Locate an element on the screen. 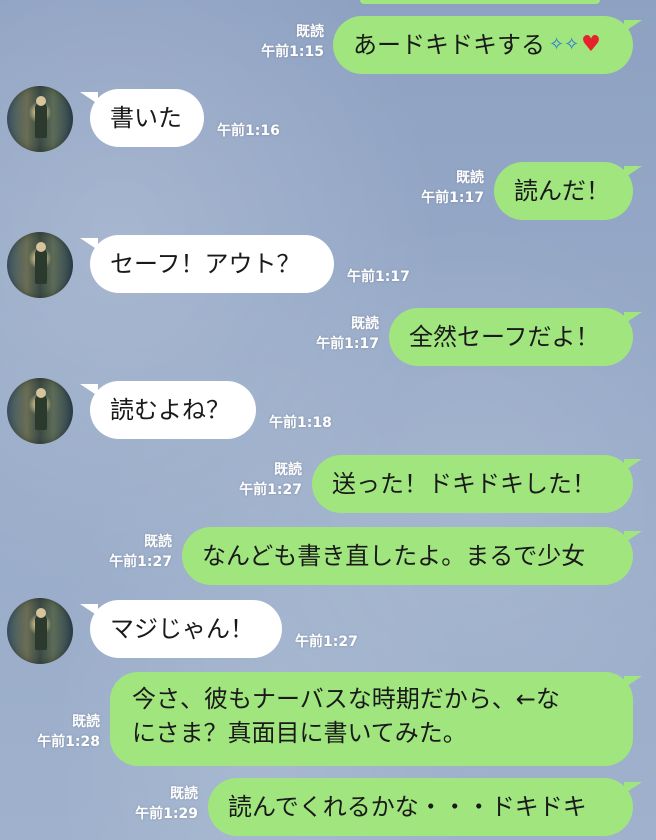 Image resolution: width=656 pixels, height=840 pixels. message-text: マジじゃん！ is located at coordinates (182, 629).